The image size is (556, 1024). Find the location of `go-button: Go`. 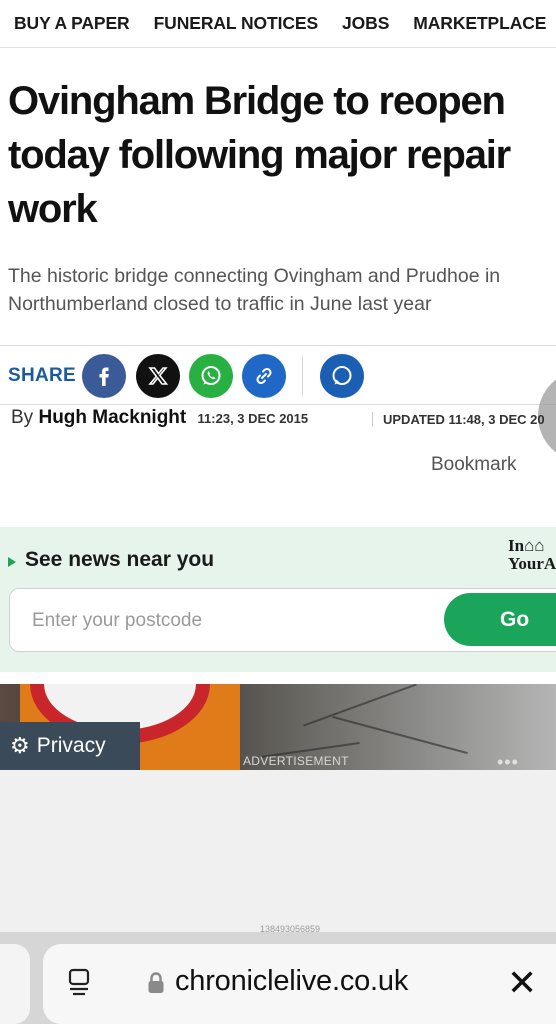

go-button: Go is located at coordinates (500, 619).